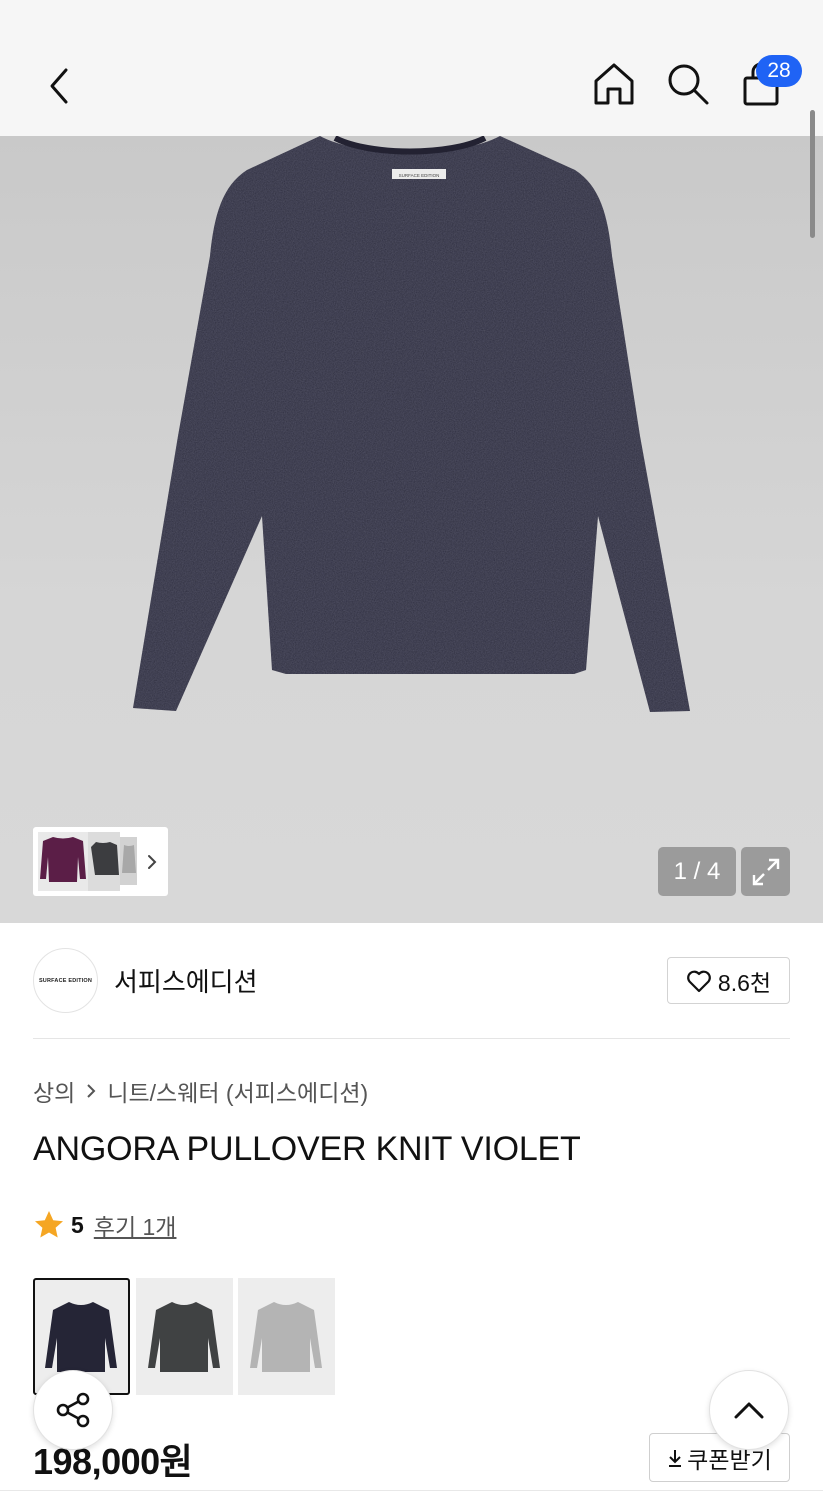 Image resolution: width=823 pixels, height=1500 pixels. What do you see at coordinates (186, 980) in the screenshot?
I see `brand-name: 서피스에디션` at bounding box center [186, 980].